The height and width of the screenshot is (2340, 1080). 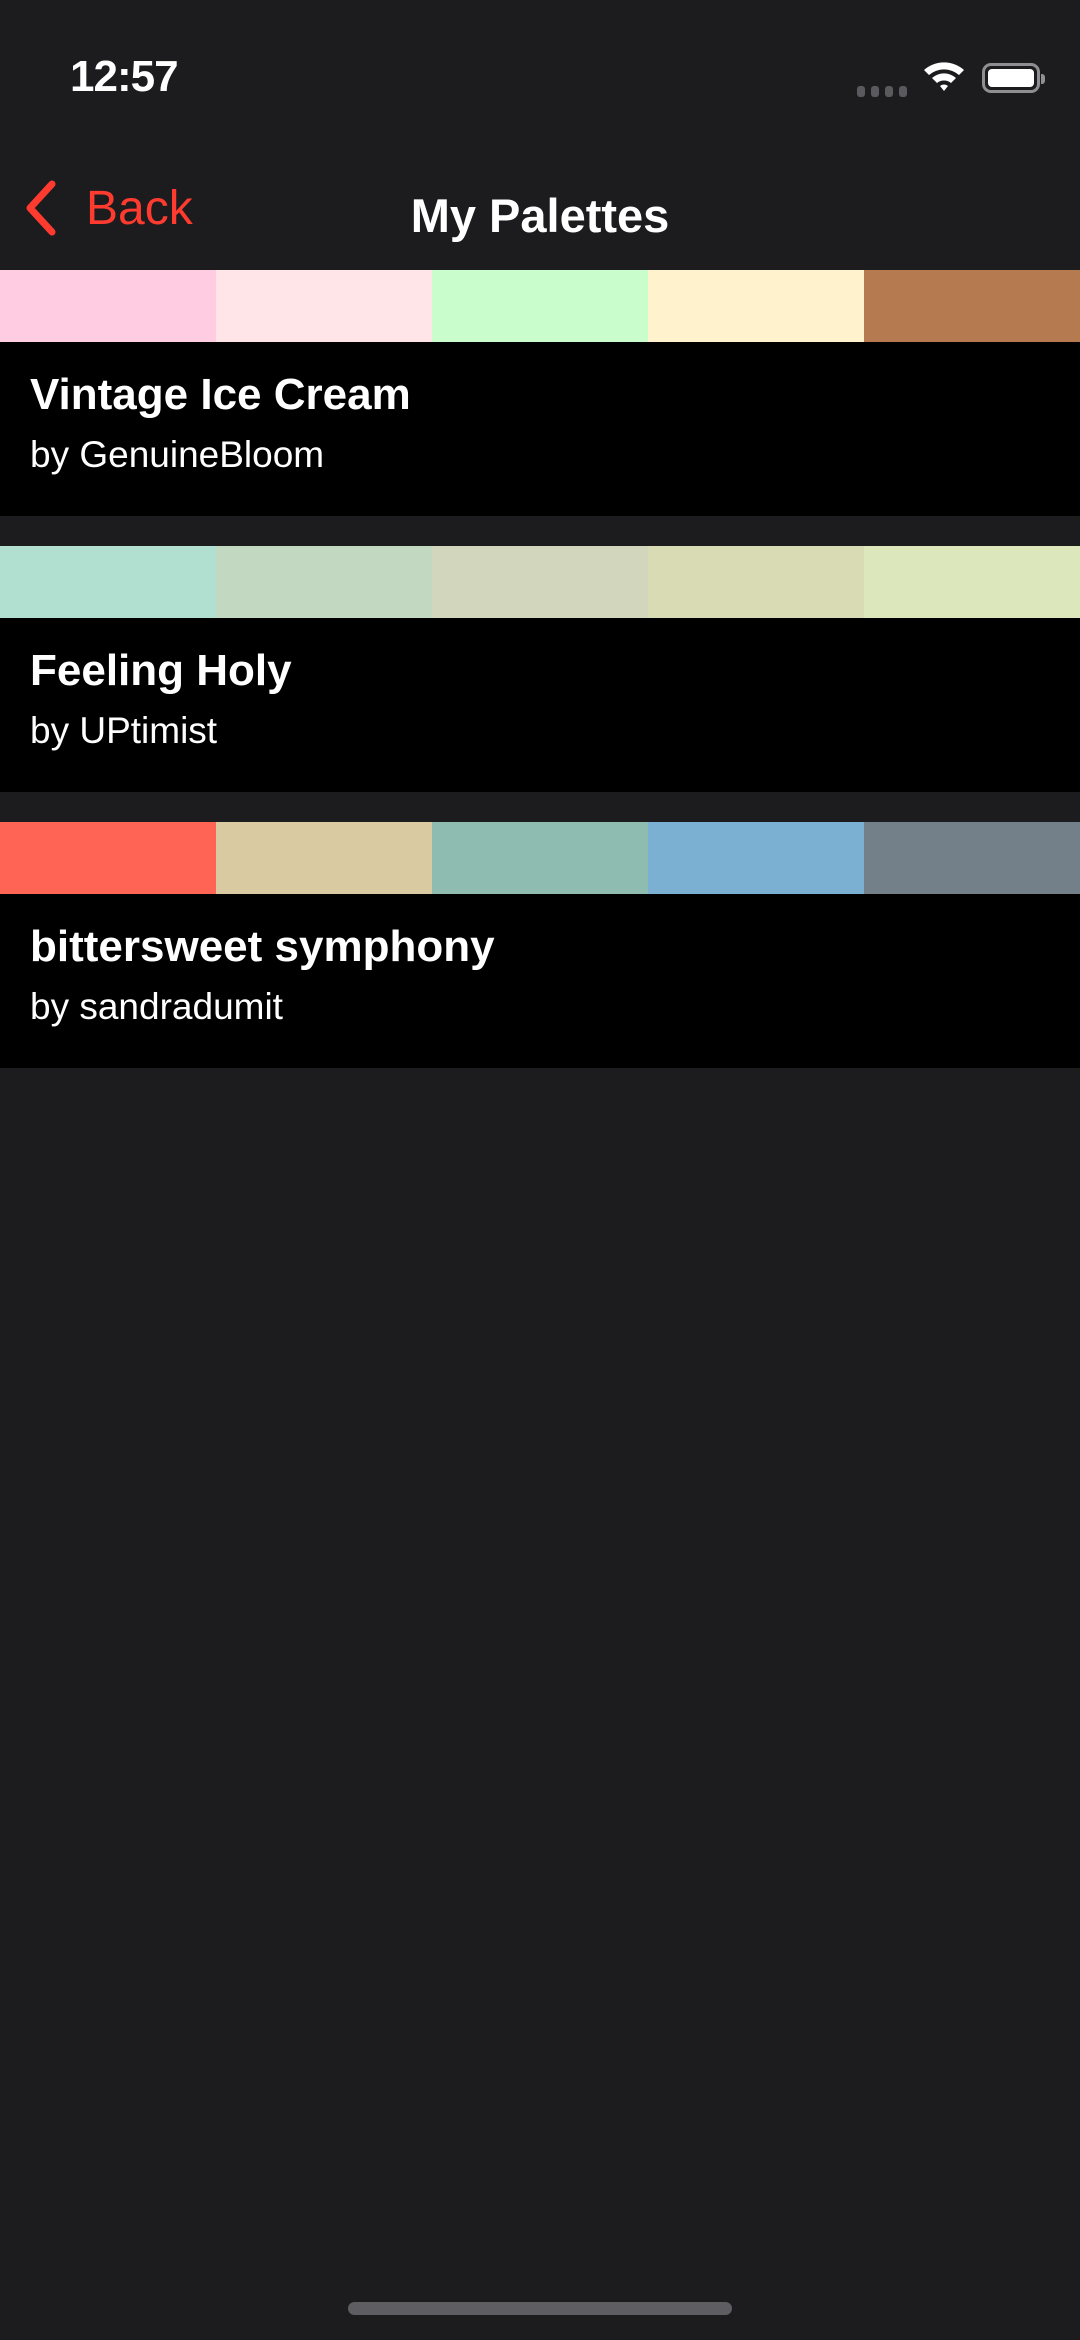 What do you see at coordinates (262, 946) in the screenshot?
I see `palette-name: bittersweet symphony` at bounding box center [262, 946].